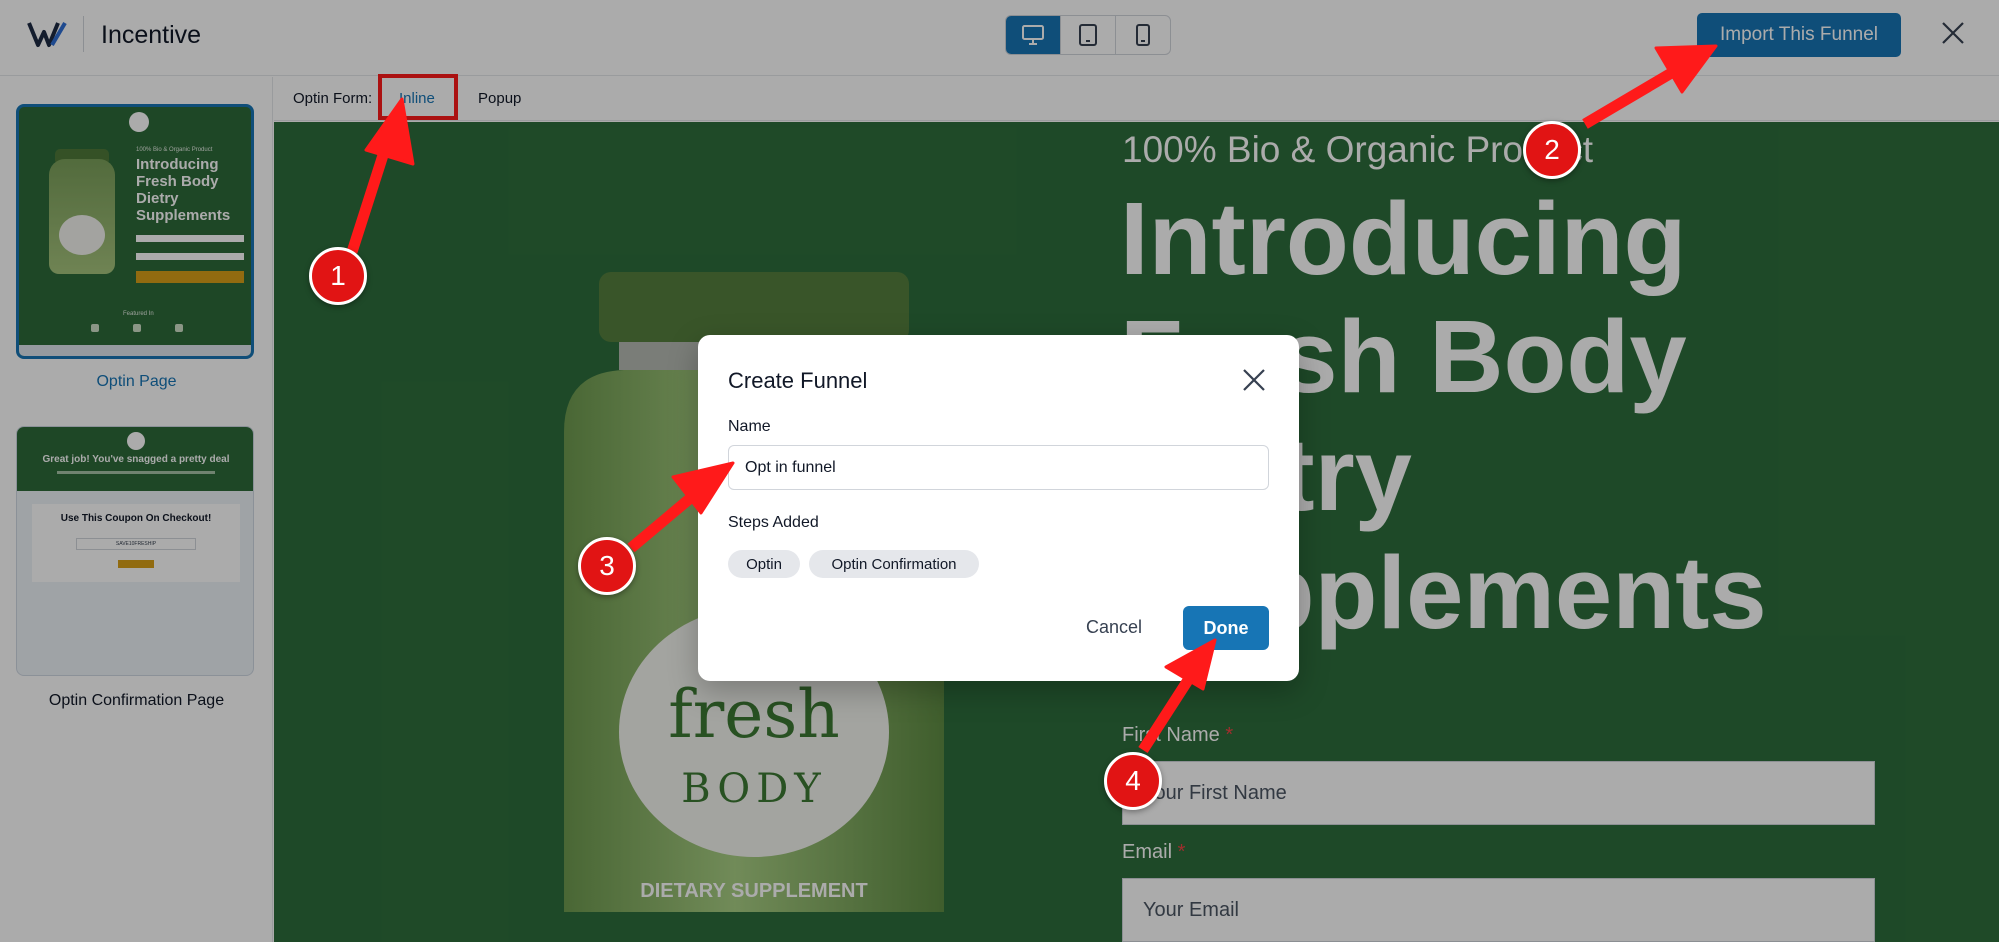  Describe the element at coordinates (1133, 781) in the screenshot. I see `step-marker-4: 4` at that location.